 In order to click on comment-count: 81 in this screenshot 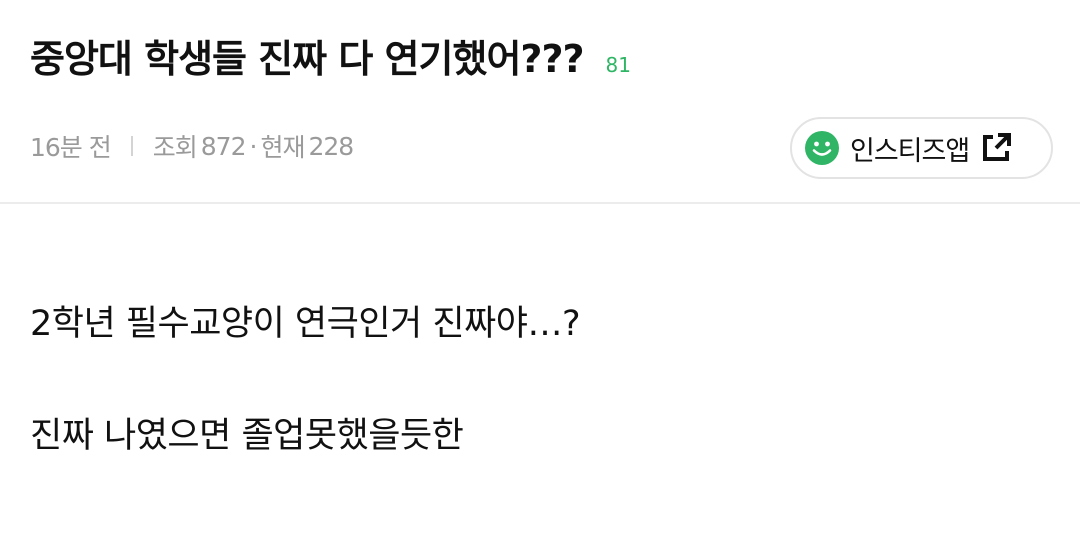, I will do `click(618, 65)`.